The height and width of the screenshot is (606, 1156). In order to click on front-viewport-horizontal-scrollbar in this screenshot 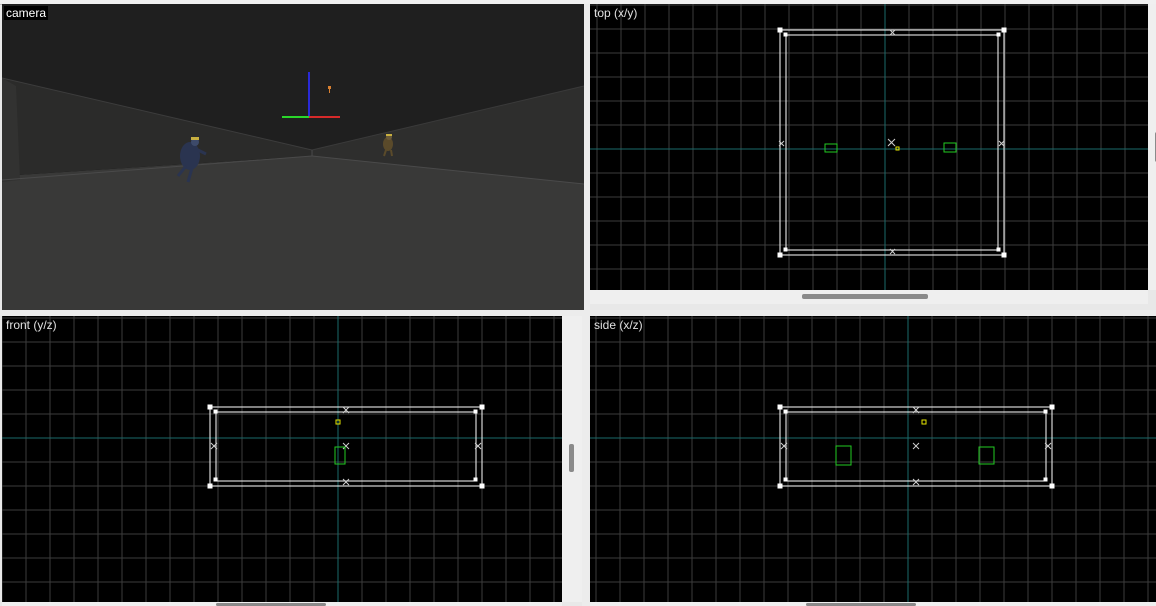, I will do `click(282, 604)`.